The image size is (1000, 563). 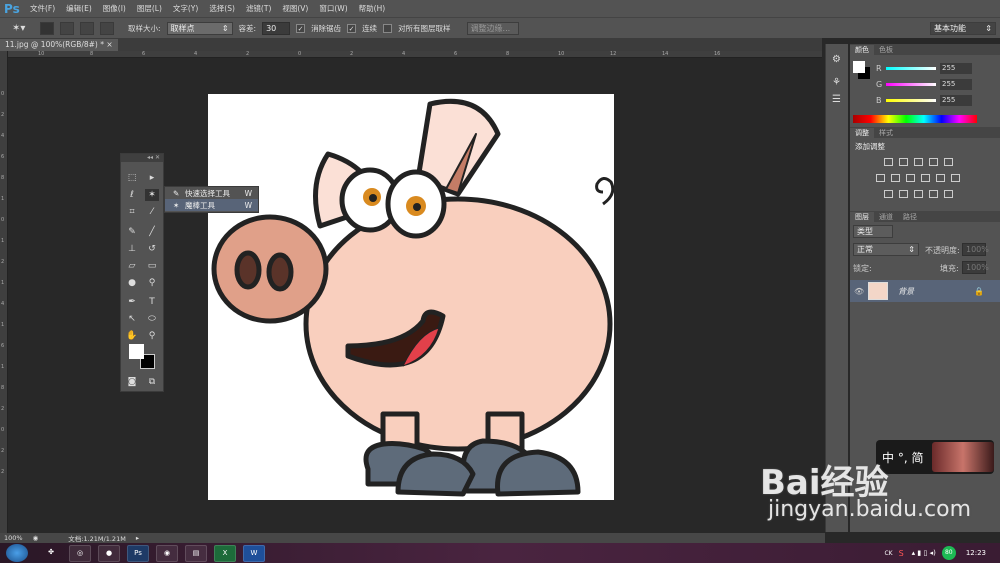 I want to click on tab-paths: 路径, so click(x=910, y=217).